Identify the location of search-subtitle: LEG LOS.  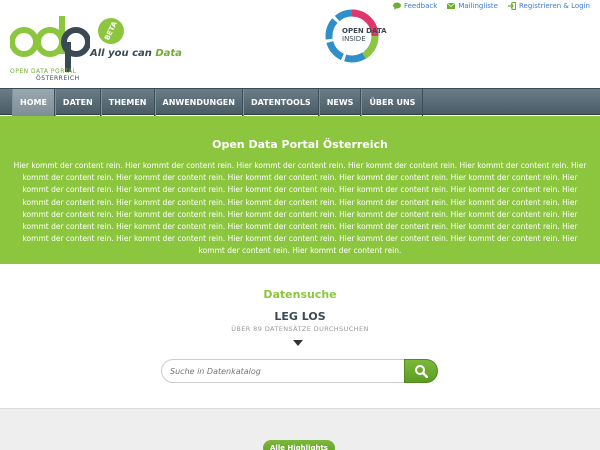
(300, 316).